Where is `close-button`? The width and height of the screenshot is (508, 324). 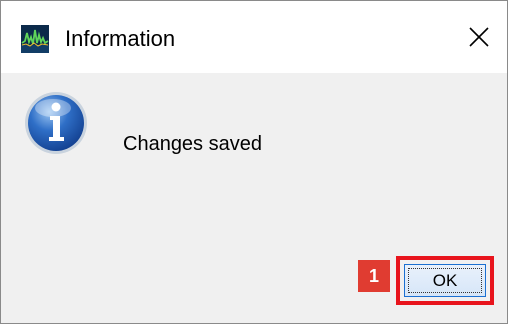
close-button is located at coordinates (479, 39).